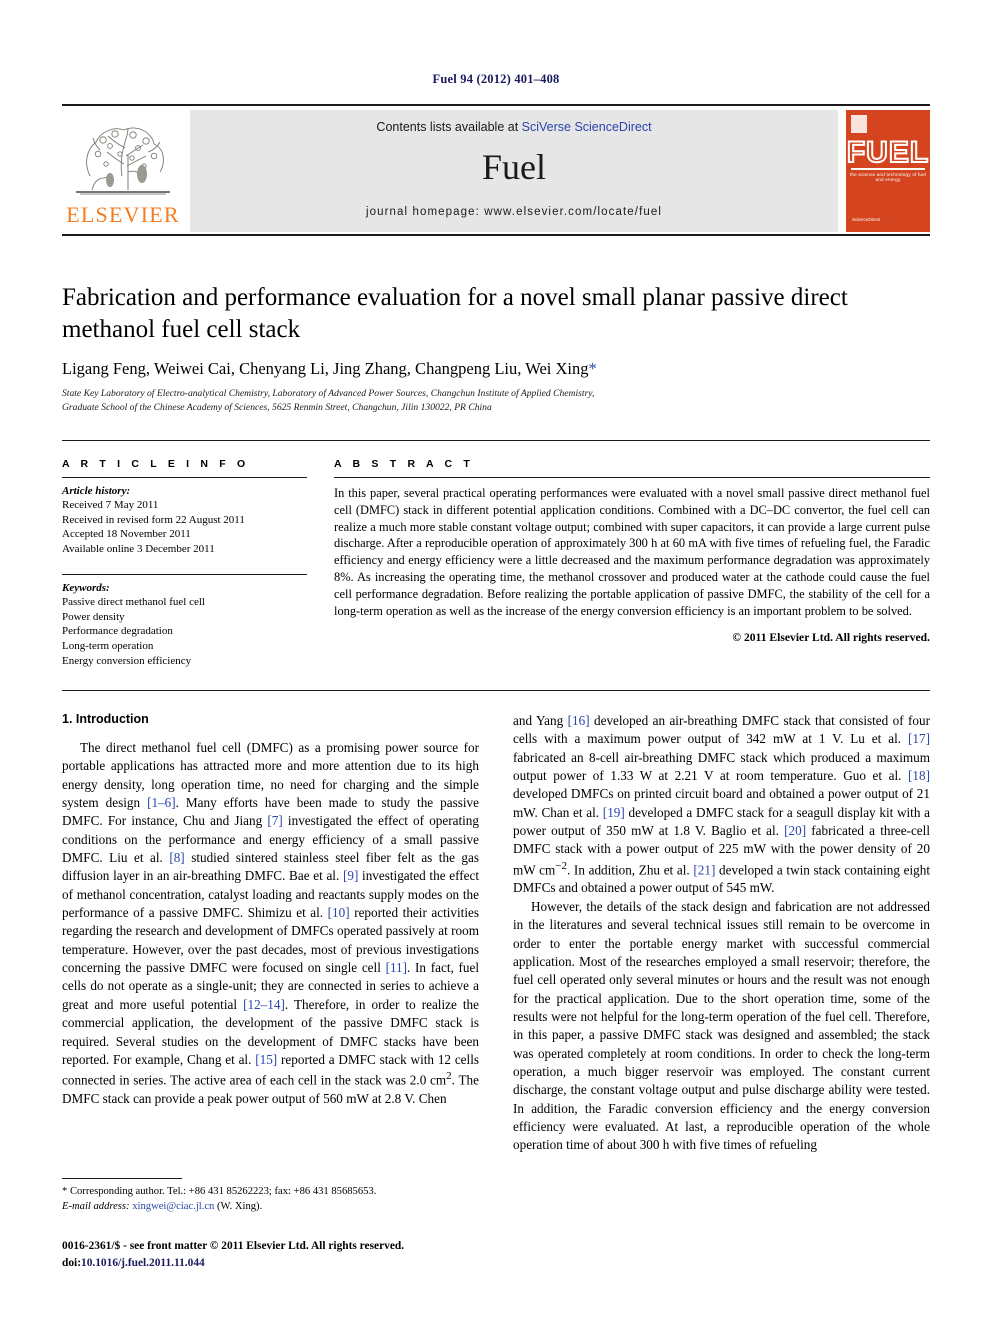 This screenshot has width=992, height=1323. What do you see at coordinates (312, 1263) in the screenshot?
I see `doi-line: doi:10.1016/j.fuel.2011.11.044` at bounding box center [312, 1263].